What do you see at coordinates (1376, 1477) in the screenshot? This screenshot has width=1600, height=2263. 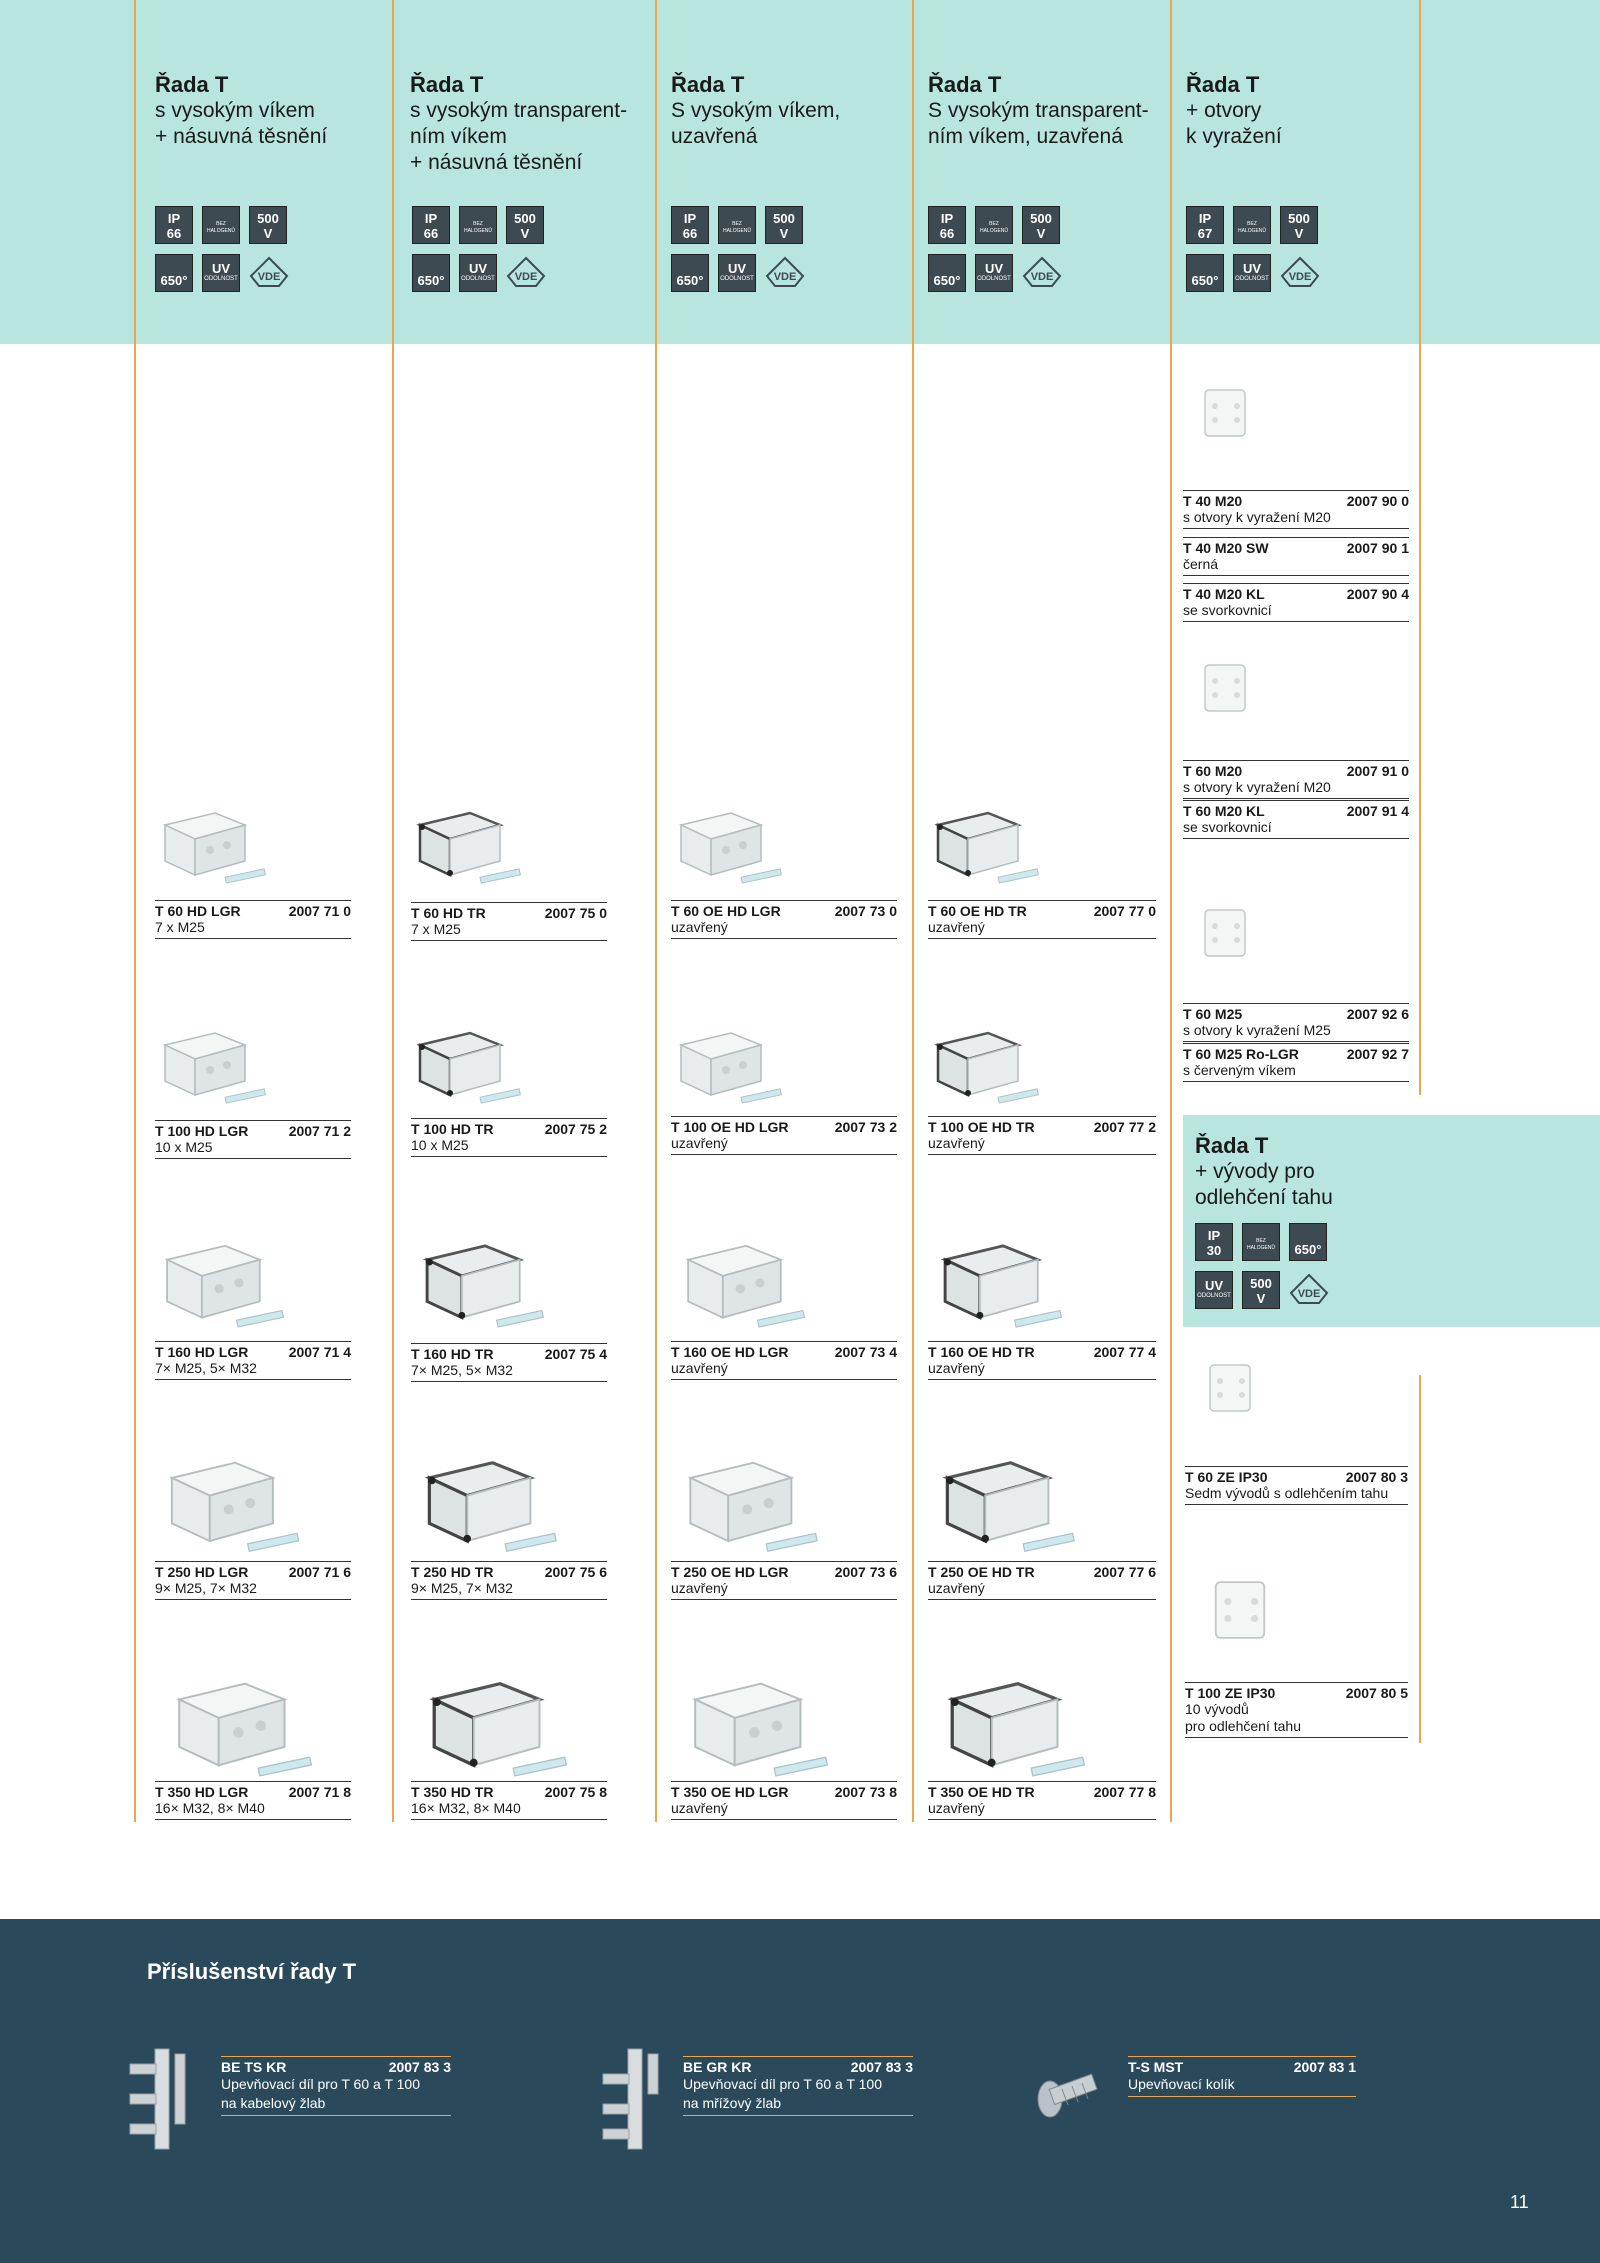 I see `product-code: 2007 80 3` at bounding box center [1376, 1477].